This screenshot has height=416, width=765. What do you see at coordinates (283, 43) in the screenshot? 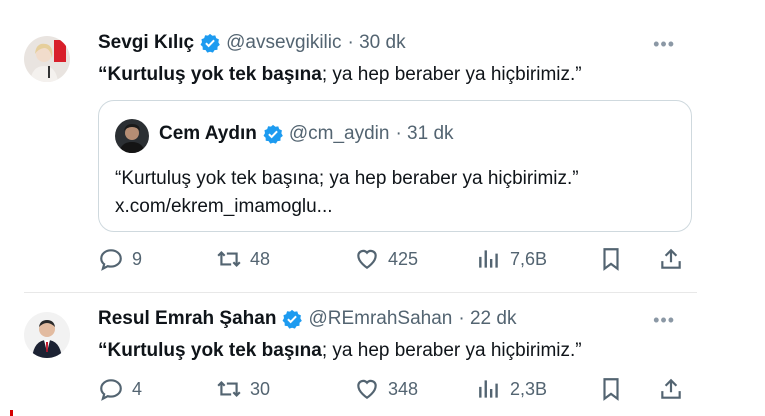
I see `author-handle: @avsevgikilic` at bounding box center [283, 43].